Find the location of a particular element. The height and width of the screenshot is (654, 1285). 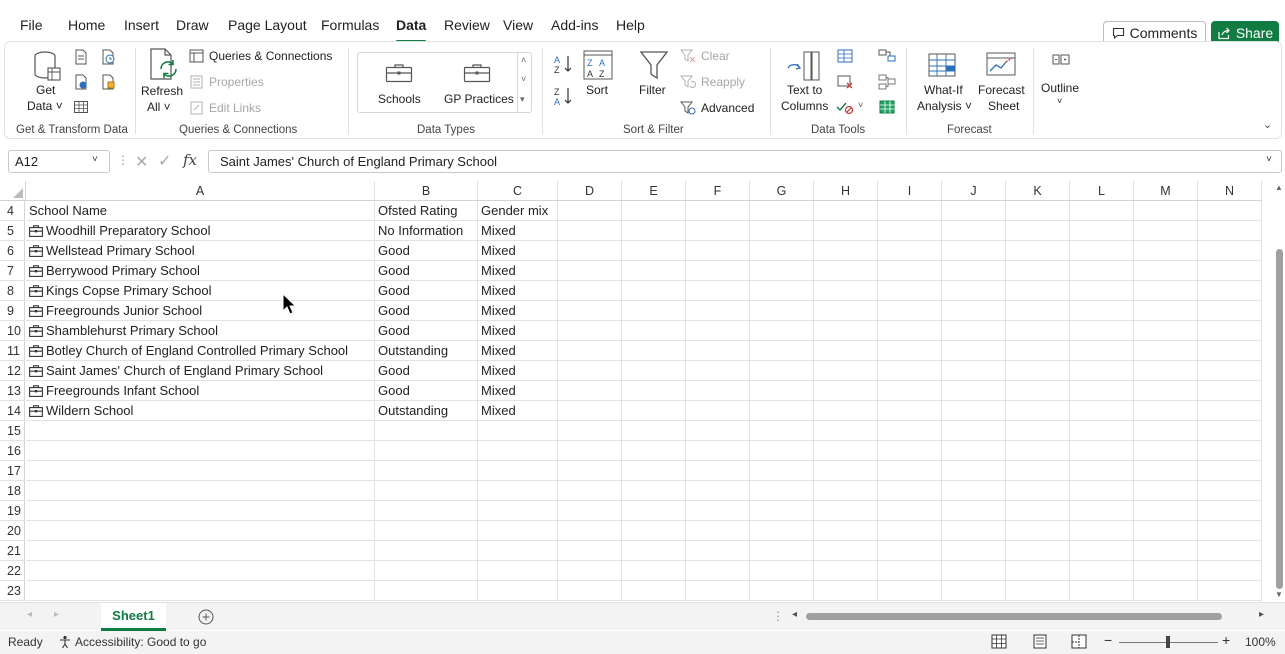

column-header-g: G is located at coordinates (782, 191).